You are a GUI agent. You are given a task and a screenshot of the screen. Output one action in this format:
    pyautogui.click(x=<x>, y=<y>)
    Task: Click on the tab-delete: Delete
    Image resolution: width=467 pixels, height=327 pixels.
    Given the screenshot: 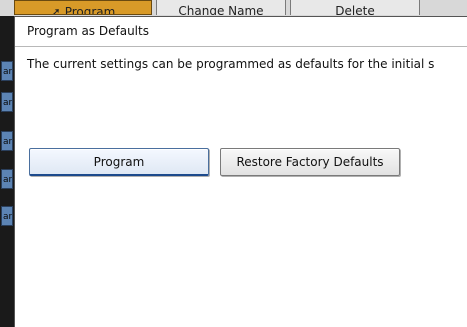 What is the action you would take?
    pyautogui.click(x=355, y=7)
    